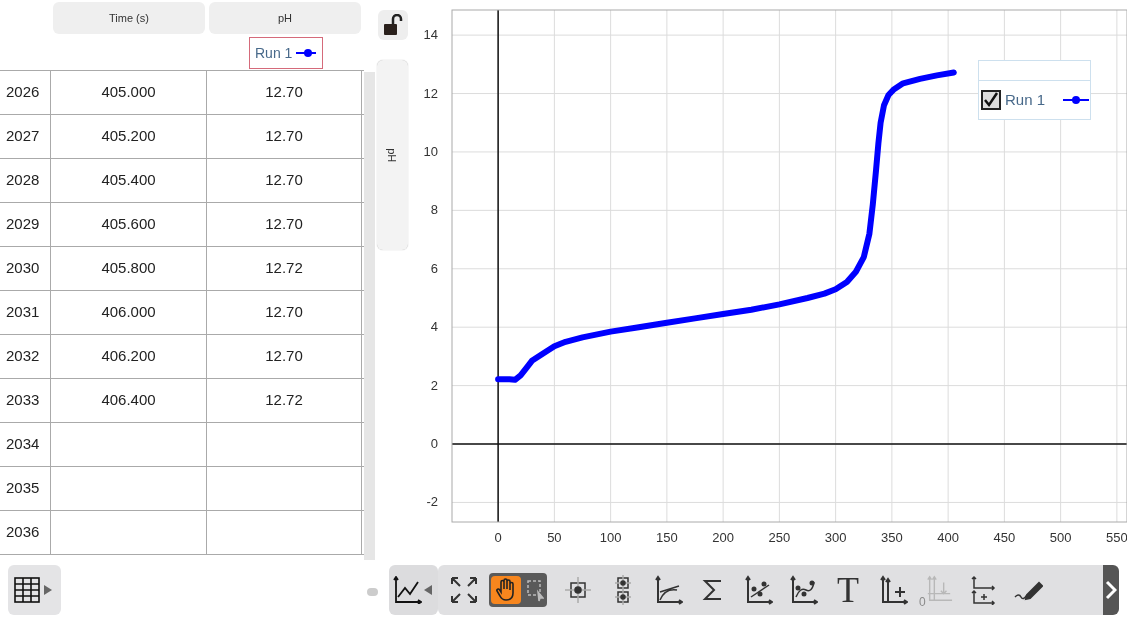  Describe the element at coordinates (434, 268) in the screenshot. I see `y-tick-label: 6` at that location.